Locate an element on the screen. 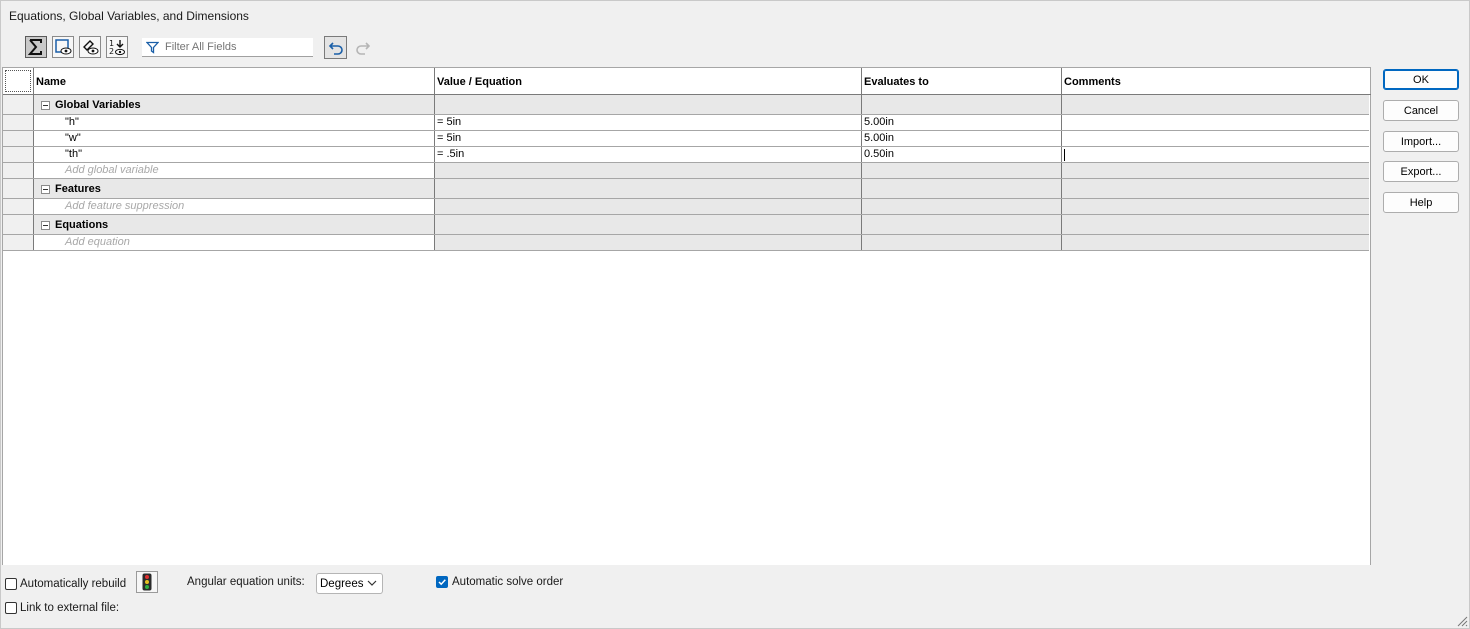 This screenshot has width=1470, height=629. auto-solve-checkbox is located at coordinates (442, 582).